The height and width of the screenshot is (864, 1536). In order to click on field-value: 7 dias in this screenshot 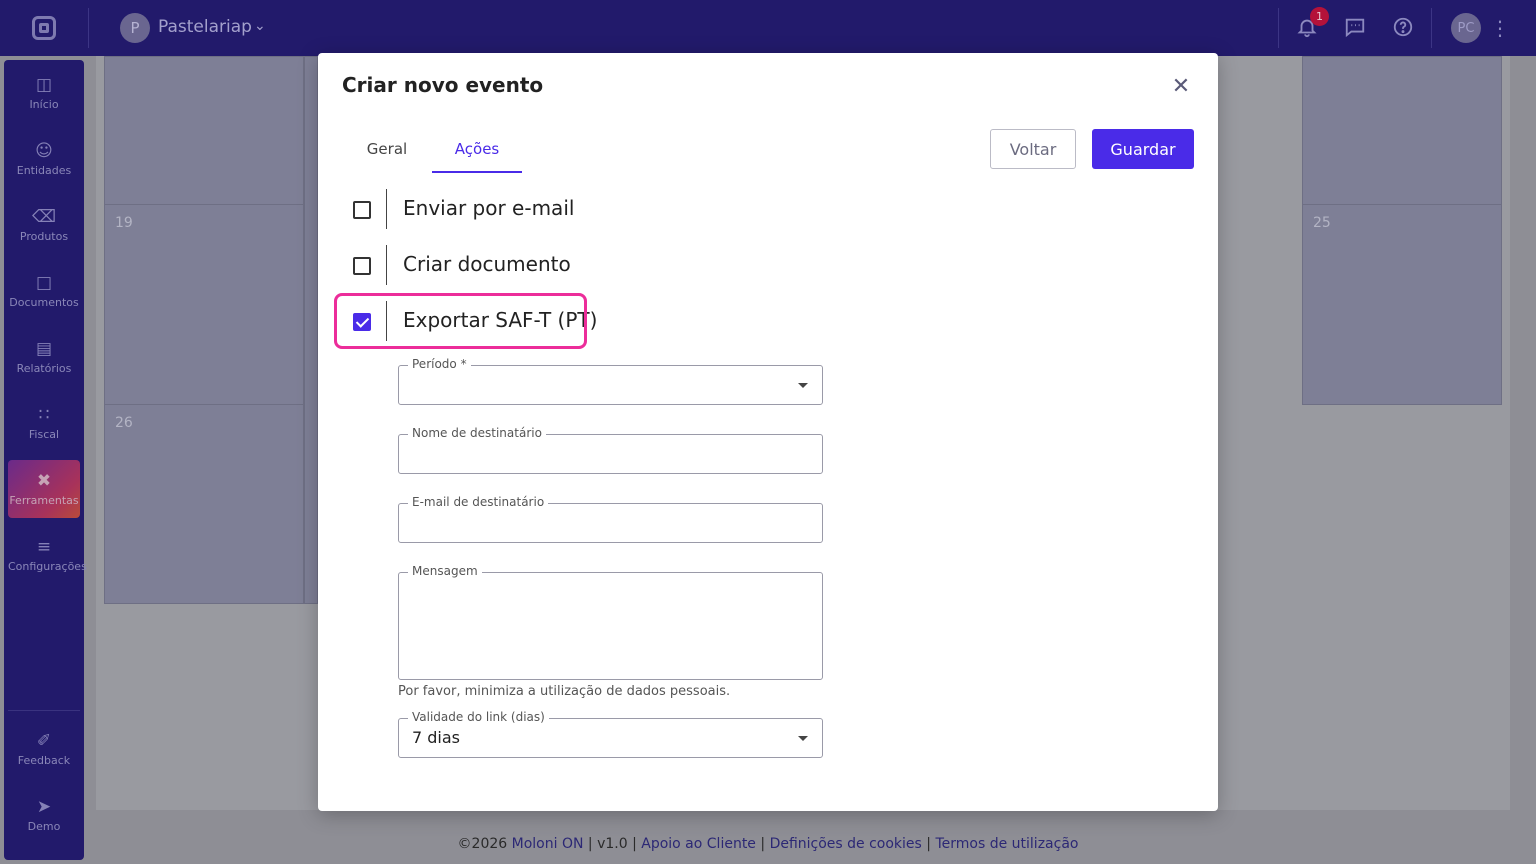, I will do `click(436, 737)`.